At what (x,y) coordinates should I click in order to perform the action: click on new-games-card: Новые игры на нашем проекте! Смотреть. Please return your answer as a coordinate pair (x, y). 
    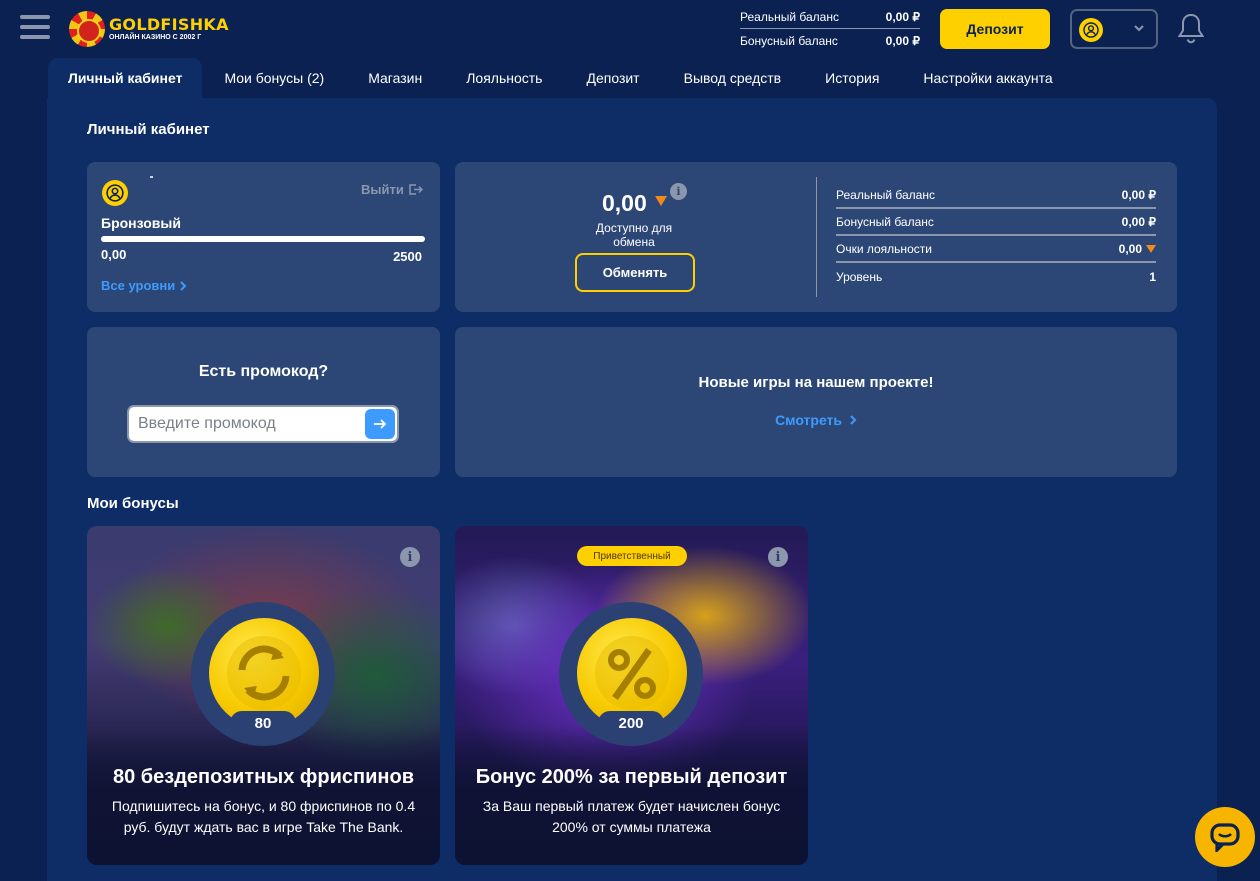
    Looking at the image, I should click on (816, 402).